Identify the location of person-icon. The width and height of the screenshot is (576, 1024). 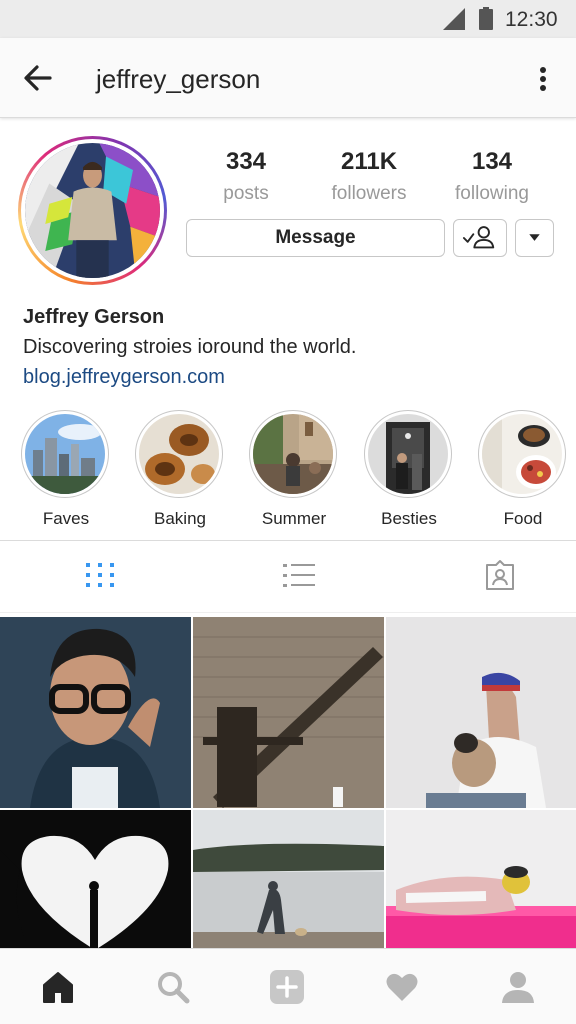
(518, 987).